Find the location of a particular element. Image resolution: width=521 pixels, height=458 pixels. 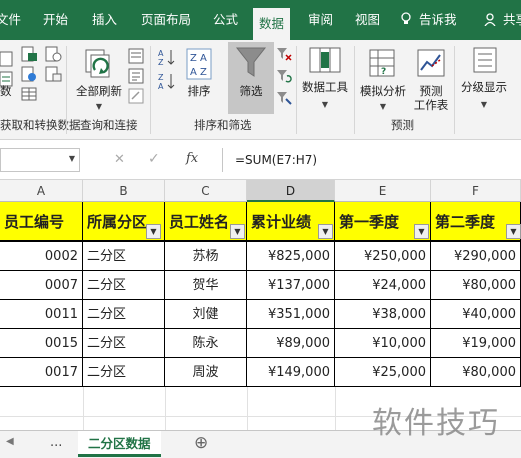

outline-label: 分级显示 is located at coordinates (484, 87).